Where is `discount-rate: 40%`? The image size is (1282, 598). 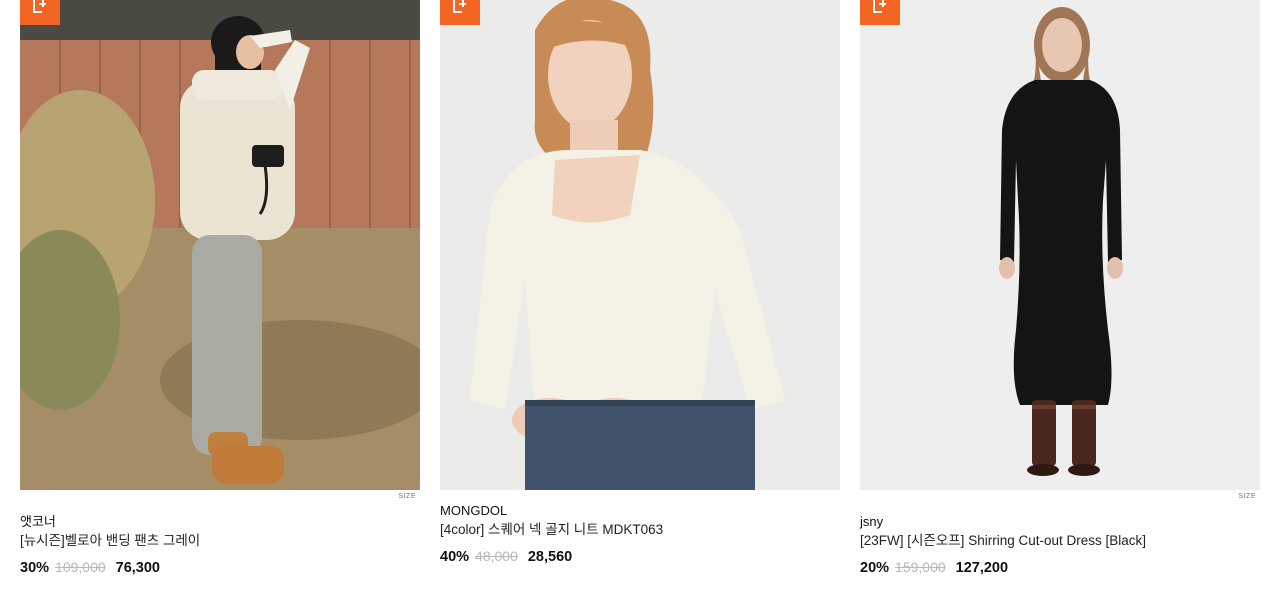 discount-rate: 40% is located at coordinates (455, 557).